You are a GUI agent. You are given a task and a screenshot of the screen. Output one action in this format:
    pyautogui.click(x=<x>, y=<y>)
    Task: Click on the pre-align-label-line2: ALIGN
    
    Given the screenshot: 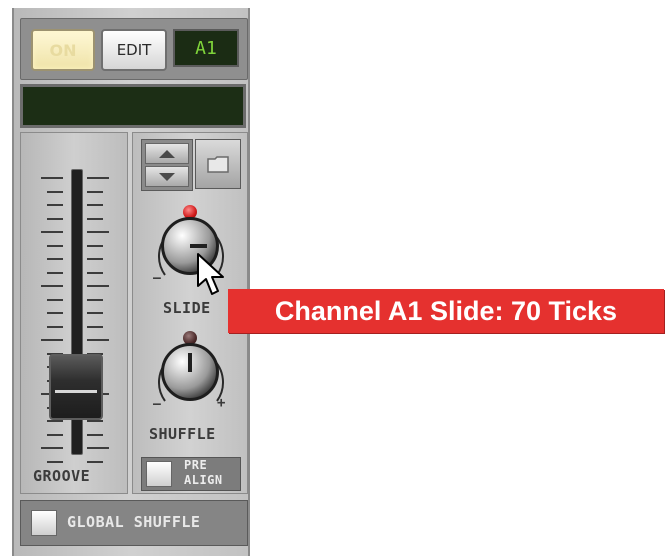 What is the action you would take?
    pyautogui.click(x=203, y=480)
    